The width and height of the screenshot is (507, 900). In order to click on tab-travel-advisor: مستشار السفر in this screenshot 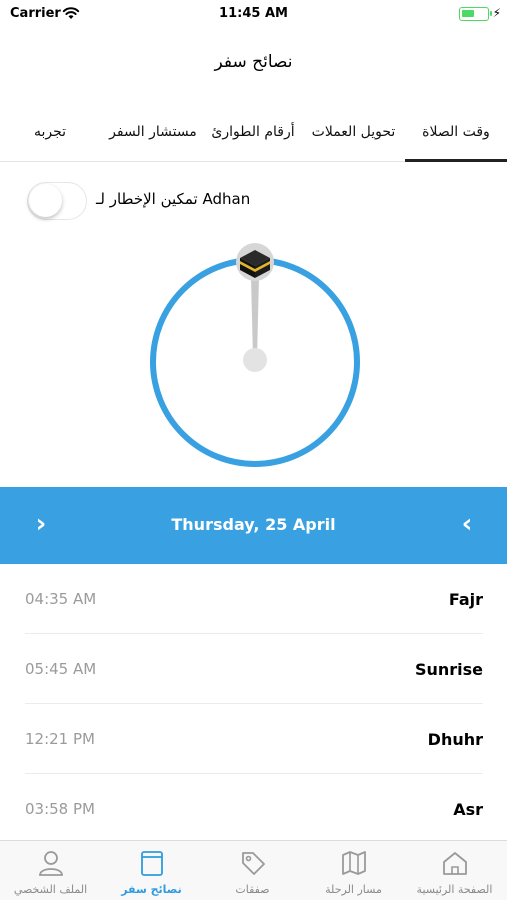, I will do `click(153, 137)`.